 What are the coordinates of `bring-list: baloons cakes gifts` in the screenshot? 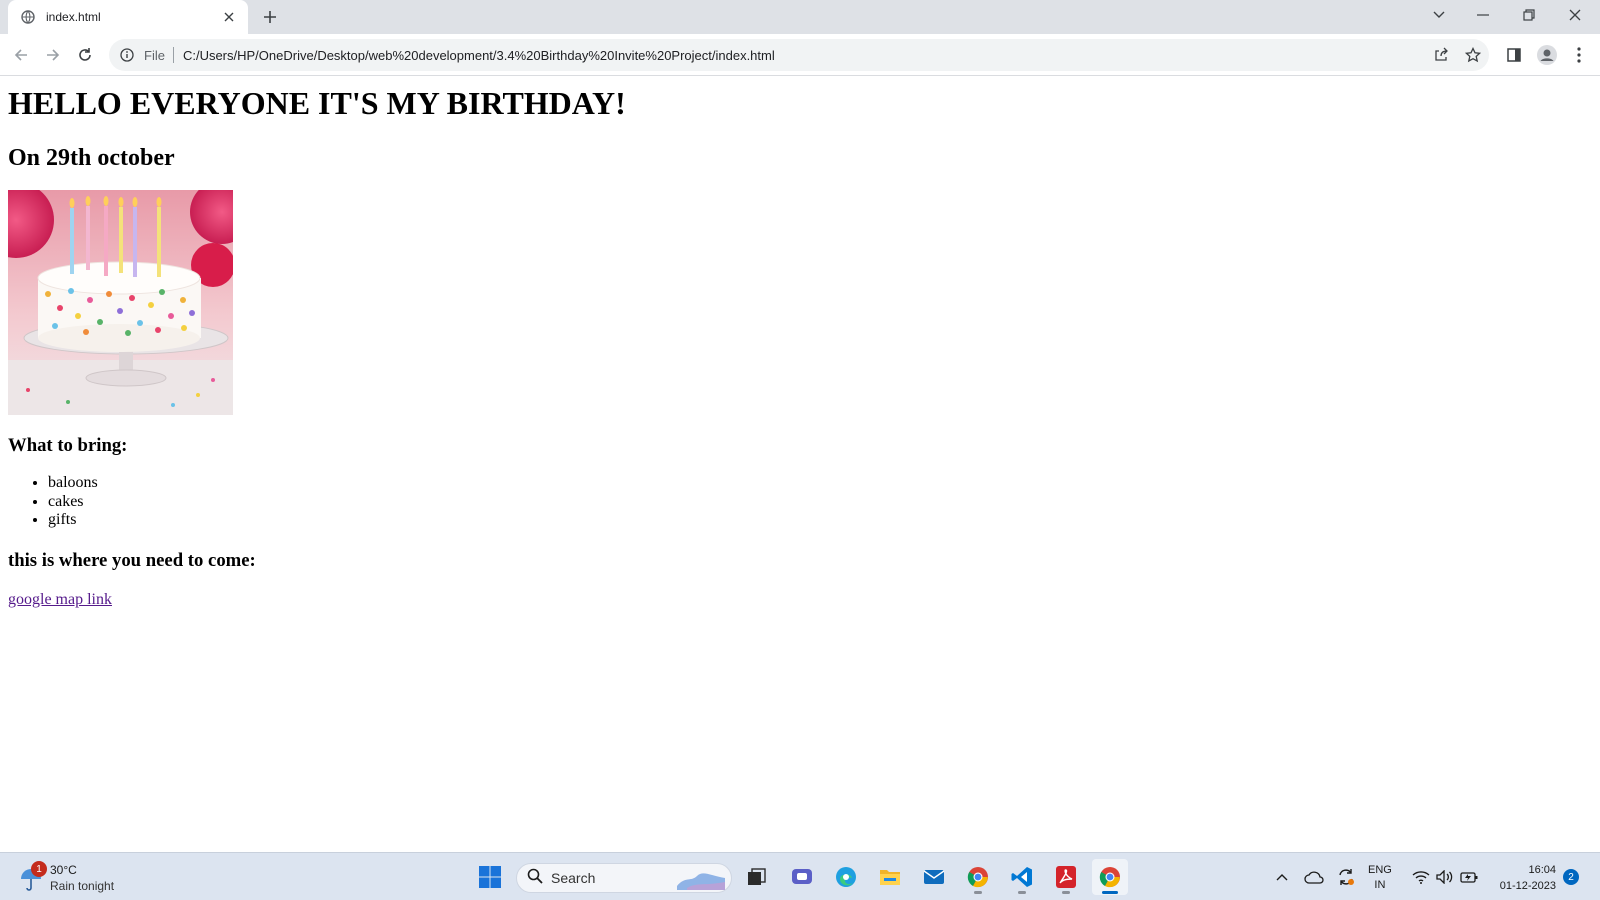 It's located at (800, 502).